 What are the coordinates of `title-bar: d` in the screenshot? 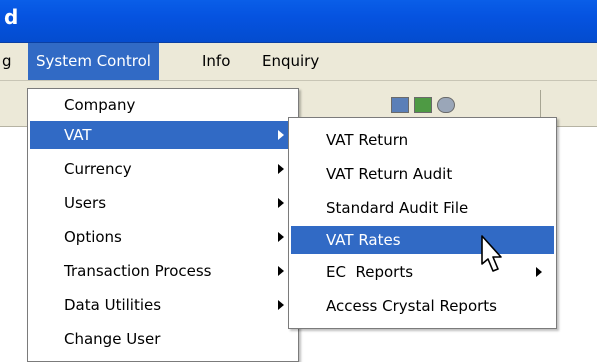 It's located at (298, 21).